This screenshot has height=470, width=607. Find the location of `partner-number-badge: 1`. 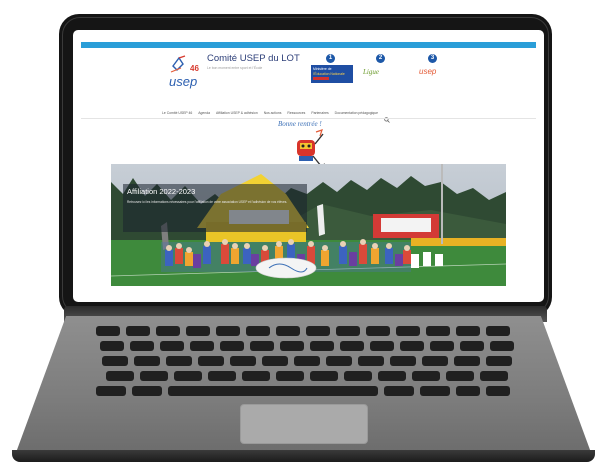

partner-number-badge: 1 is located at coordinates (330, 58).